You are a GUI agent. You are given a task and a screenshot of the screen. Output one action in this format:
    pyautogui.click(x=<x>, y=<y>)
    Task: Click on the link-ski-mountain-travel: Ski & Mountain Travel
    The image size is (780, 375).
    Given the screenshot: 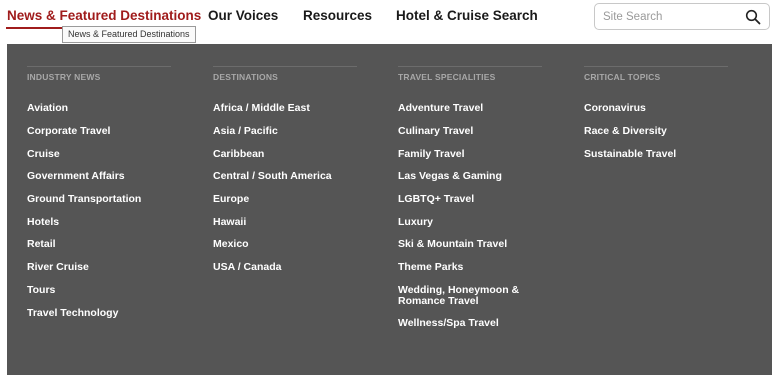 What is the action you would take?
    pyautogui.click(x=452, y=244)
    